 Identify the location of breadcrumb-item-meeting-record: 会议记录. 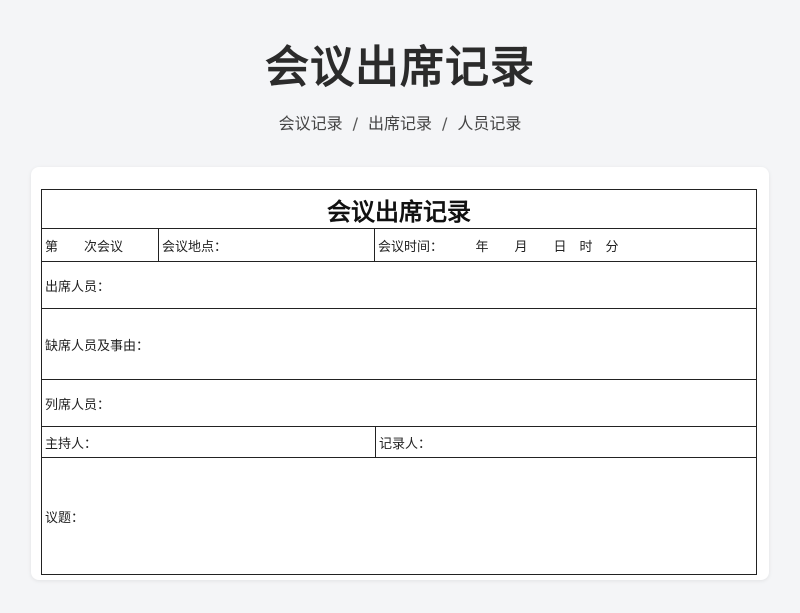
(311, 123).